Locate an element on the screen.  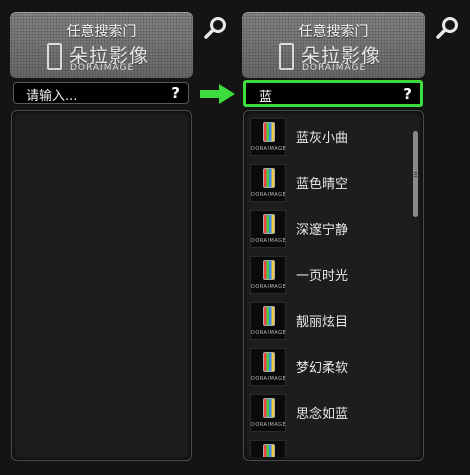
list-item: DORAIMAGE 一页时光 is located at coordinates (328, 274).